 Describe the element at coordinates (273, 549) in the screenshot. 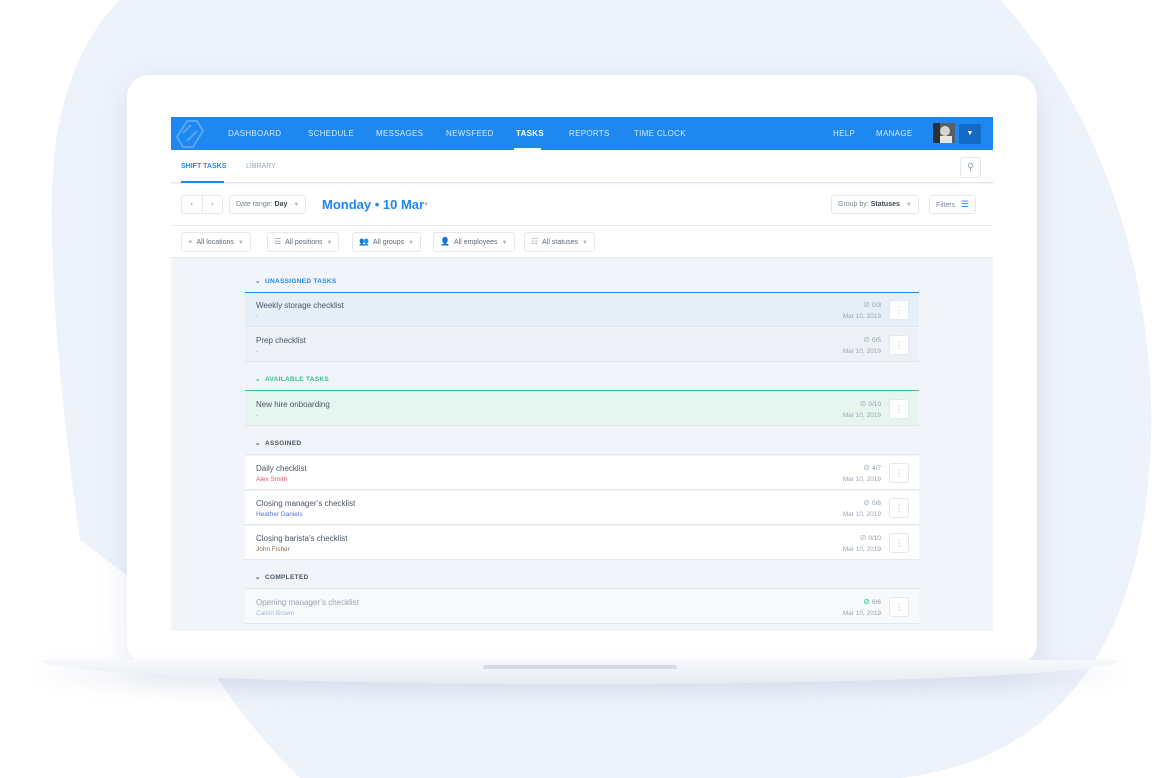

I see `task-assignee: John Fisher` at that location.